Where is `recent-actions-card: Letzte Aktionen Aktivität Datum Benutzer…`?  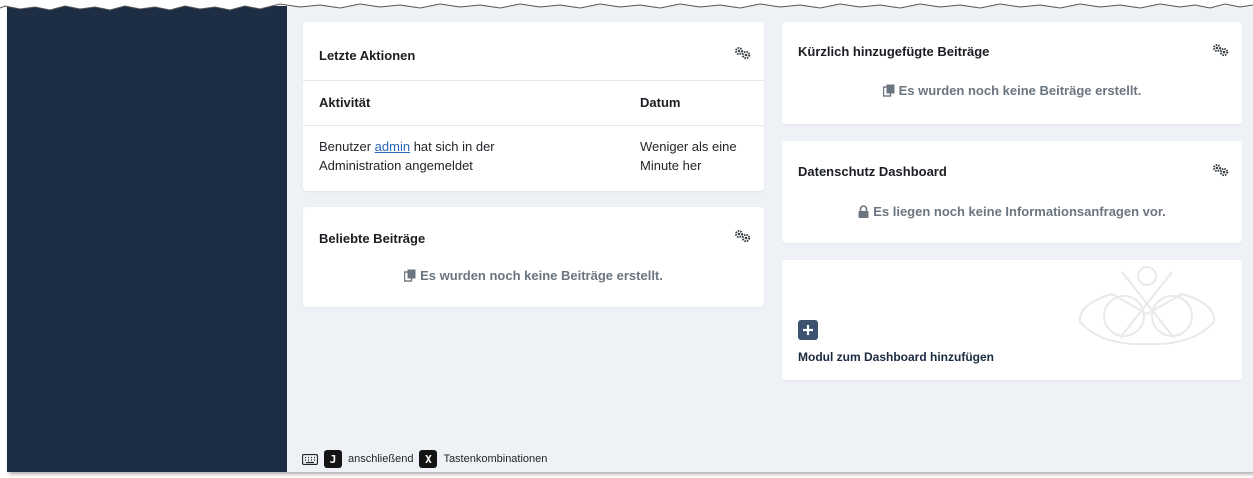
recent-actions-card: Letzte Aktionen Aktivität Datum Benutzer… is located at coordinates (533, 106).